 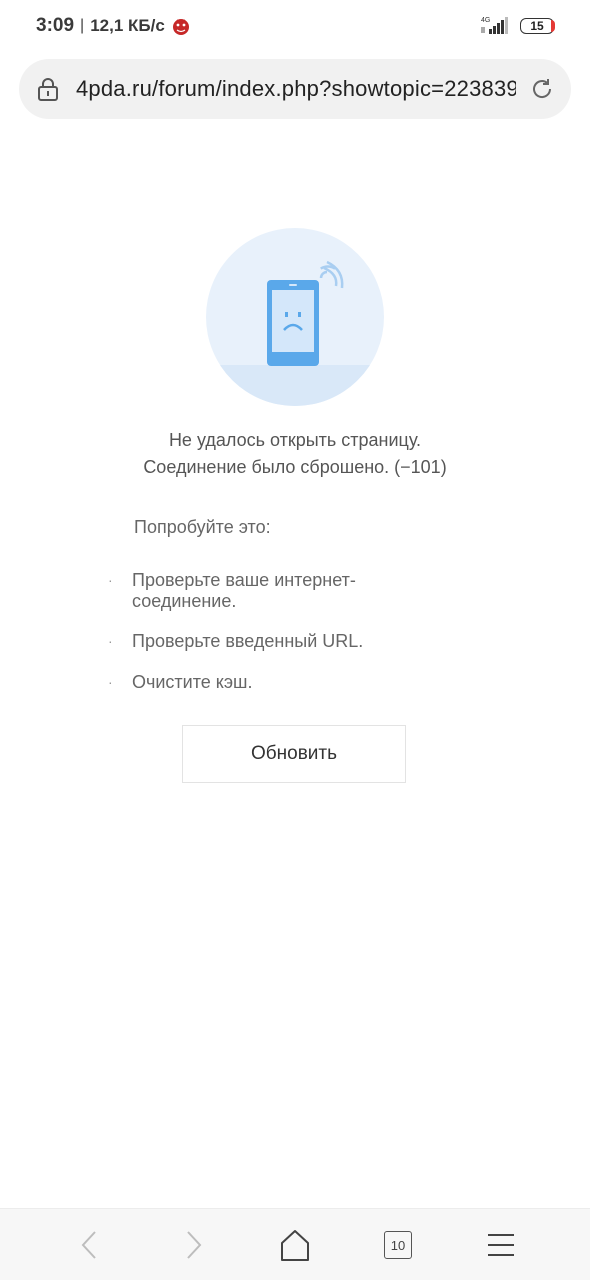 I want to click on antutu-notification-icon, so click(x=180, y=27).